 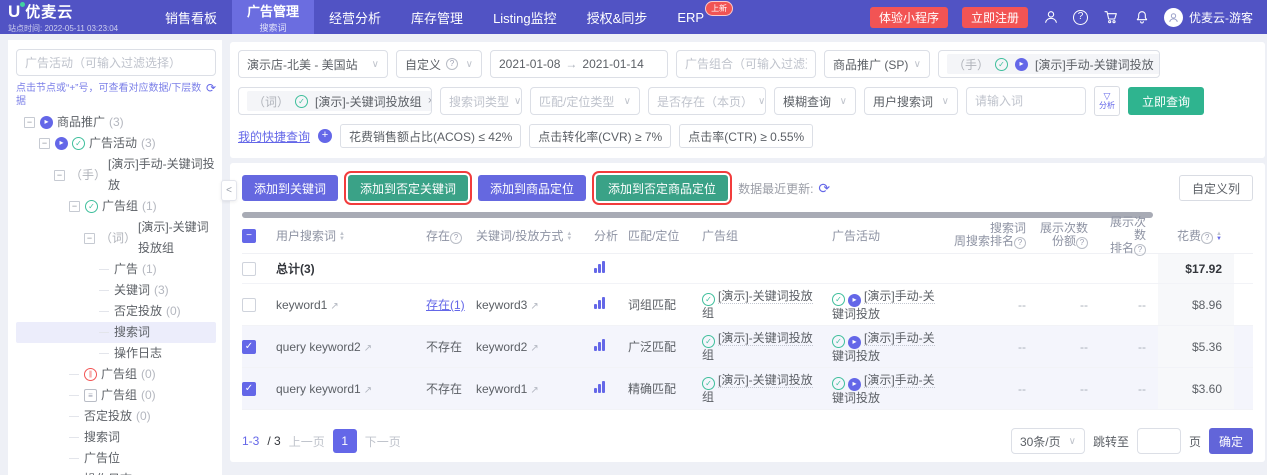 What do you see at coordinates (908, 17) in the screenshot?
I see `experience-miniapp-button: 体验小程序` at bounding box center [908, 17].